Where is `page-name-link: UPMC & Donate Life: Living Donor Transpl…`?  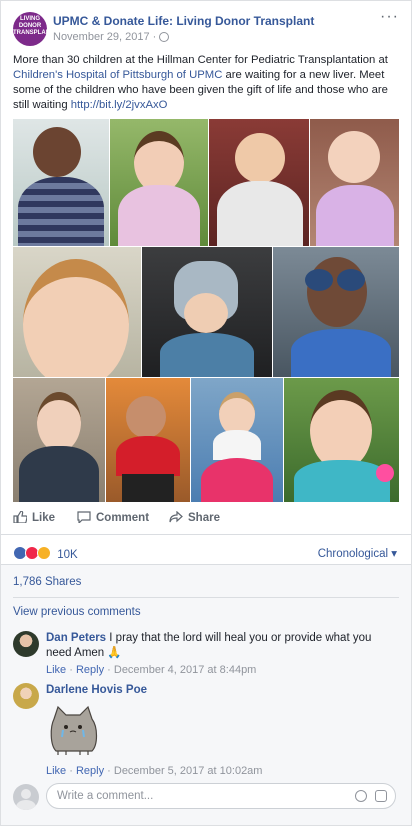 page-name-link: UPMC & Donate Life: Living Donor Transpl… is located at coordinates (183, 21).